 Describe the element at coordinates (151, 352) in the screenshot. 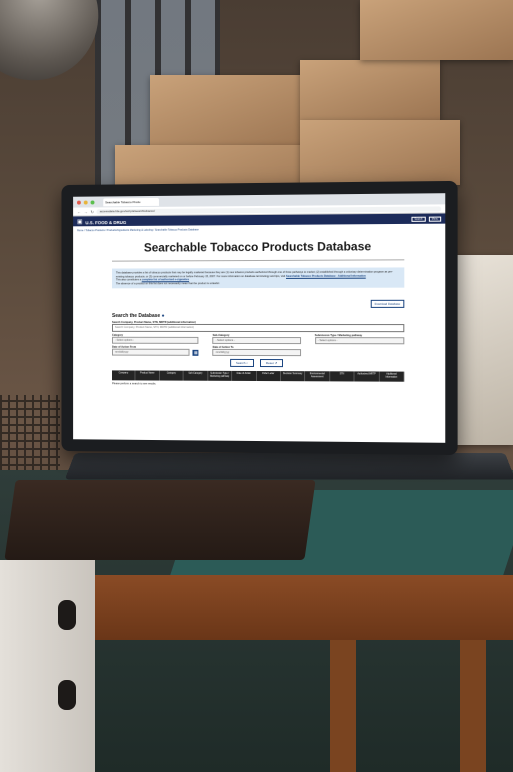

I see `date-from-input: mm/dd/yyyy` at that location.